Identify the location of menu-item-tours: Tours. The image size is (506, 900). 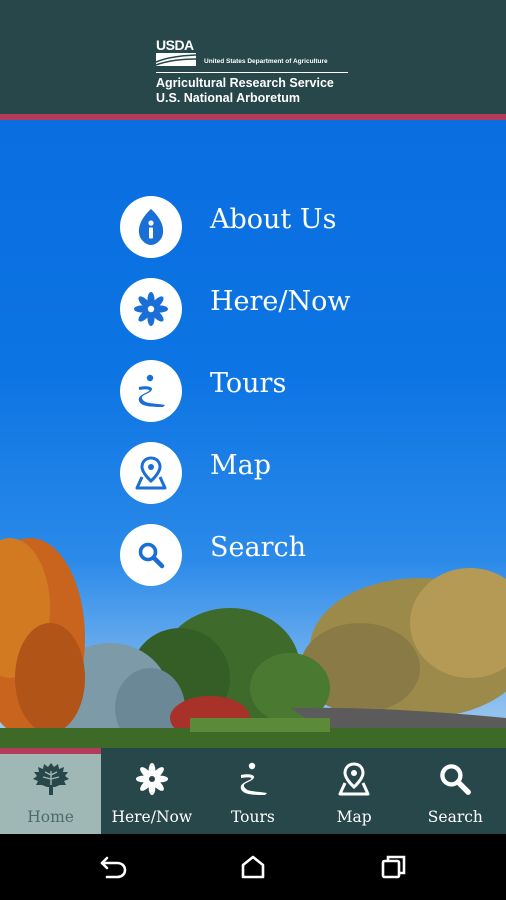
(235, 391).